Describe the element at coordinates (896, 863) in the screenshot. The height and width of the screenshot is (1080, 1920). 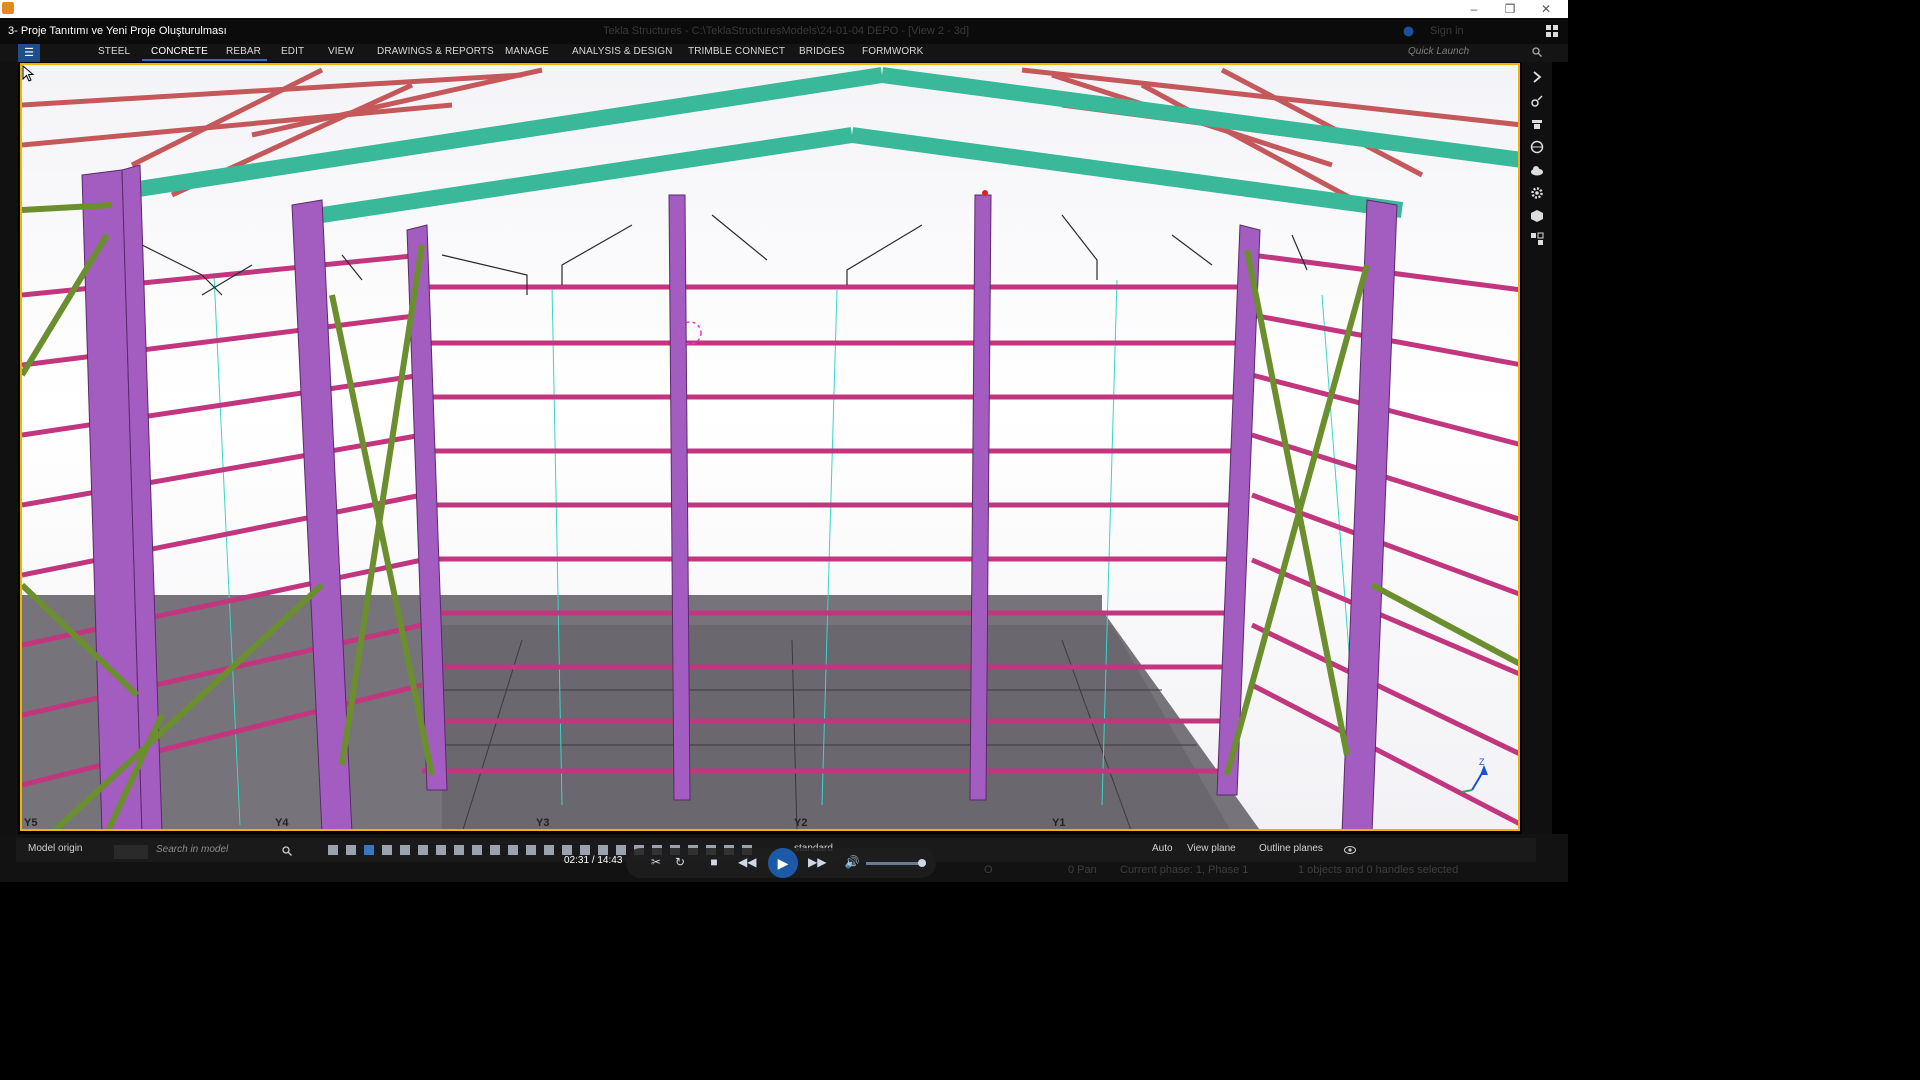
I see `volume-slider` at that location.